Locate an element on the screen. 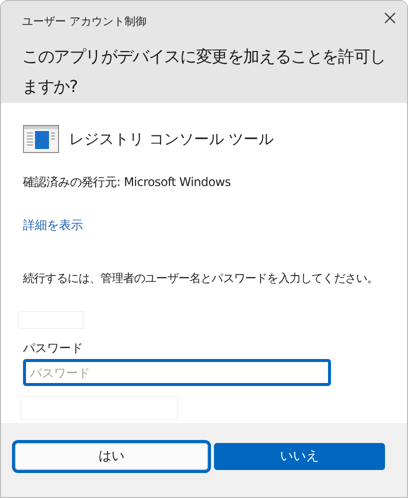  app-name: レジストリ コンソール ツール is located at coordinates (171, 139).